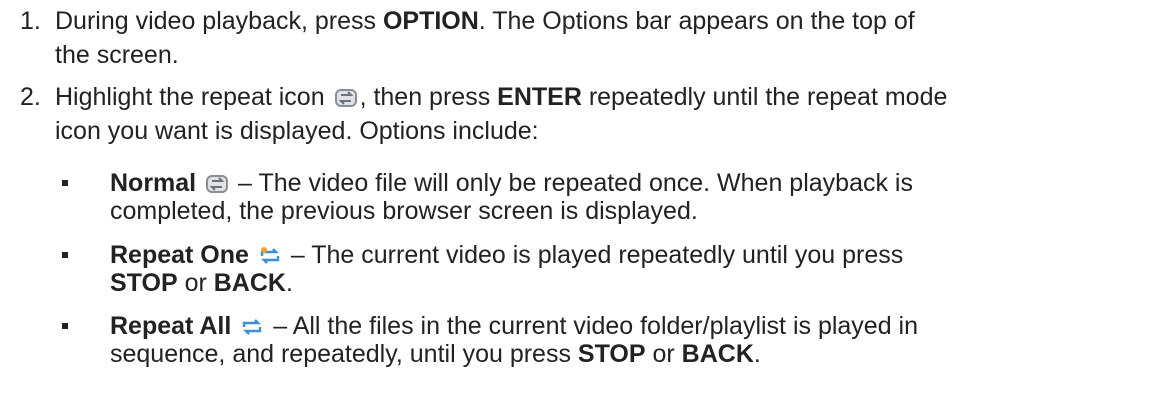 This screenshot has width=1157, height=396. What do you see at coordinates (117, 55) in the screenshot?
I see `step-1-line-2: the screen.` at bounding box center [117, 55].